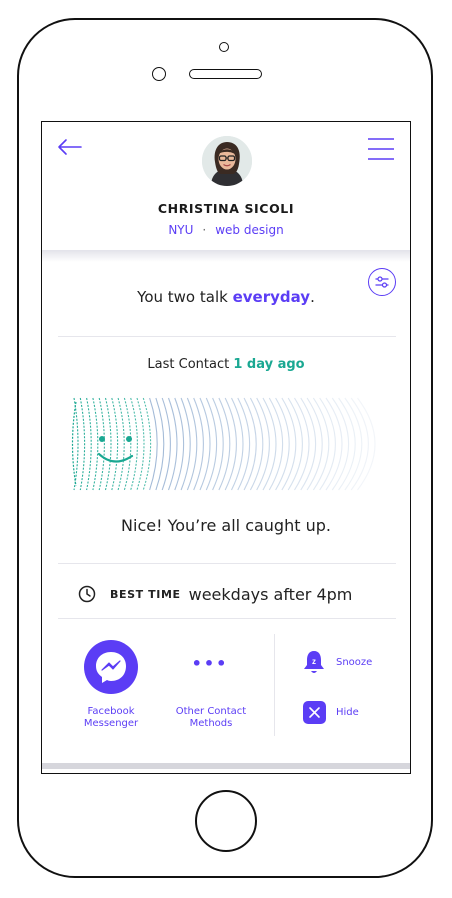  Describe the element at coordinates (224, 47) in the screenshot. I see `camera` at that location.